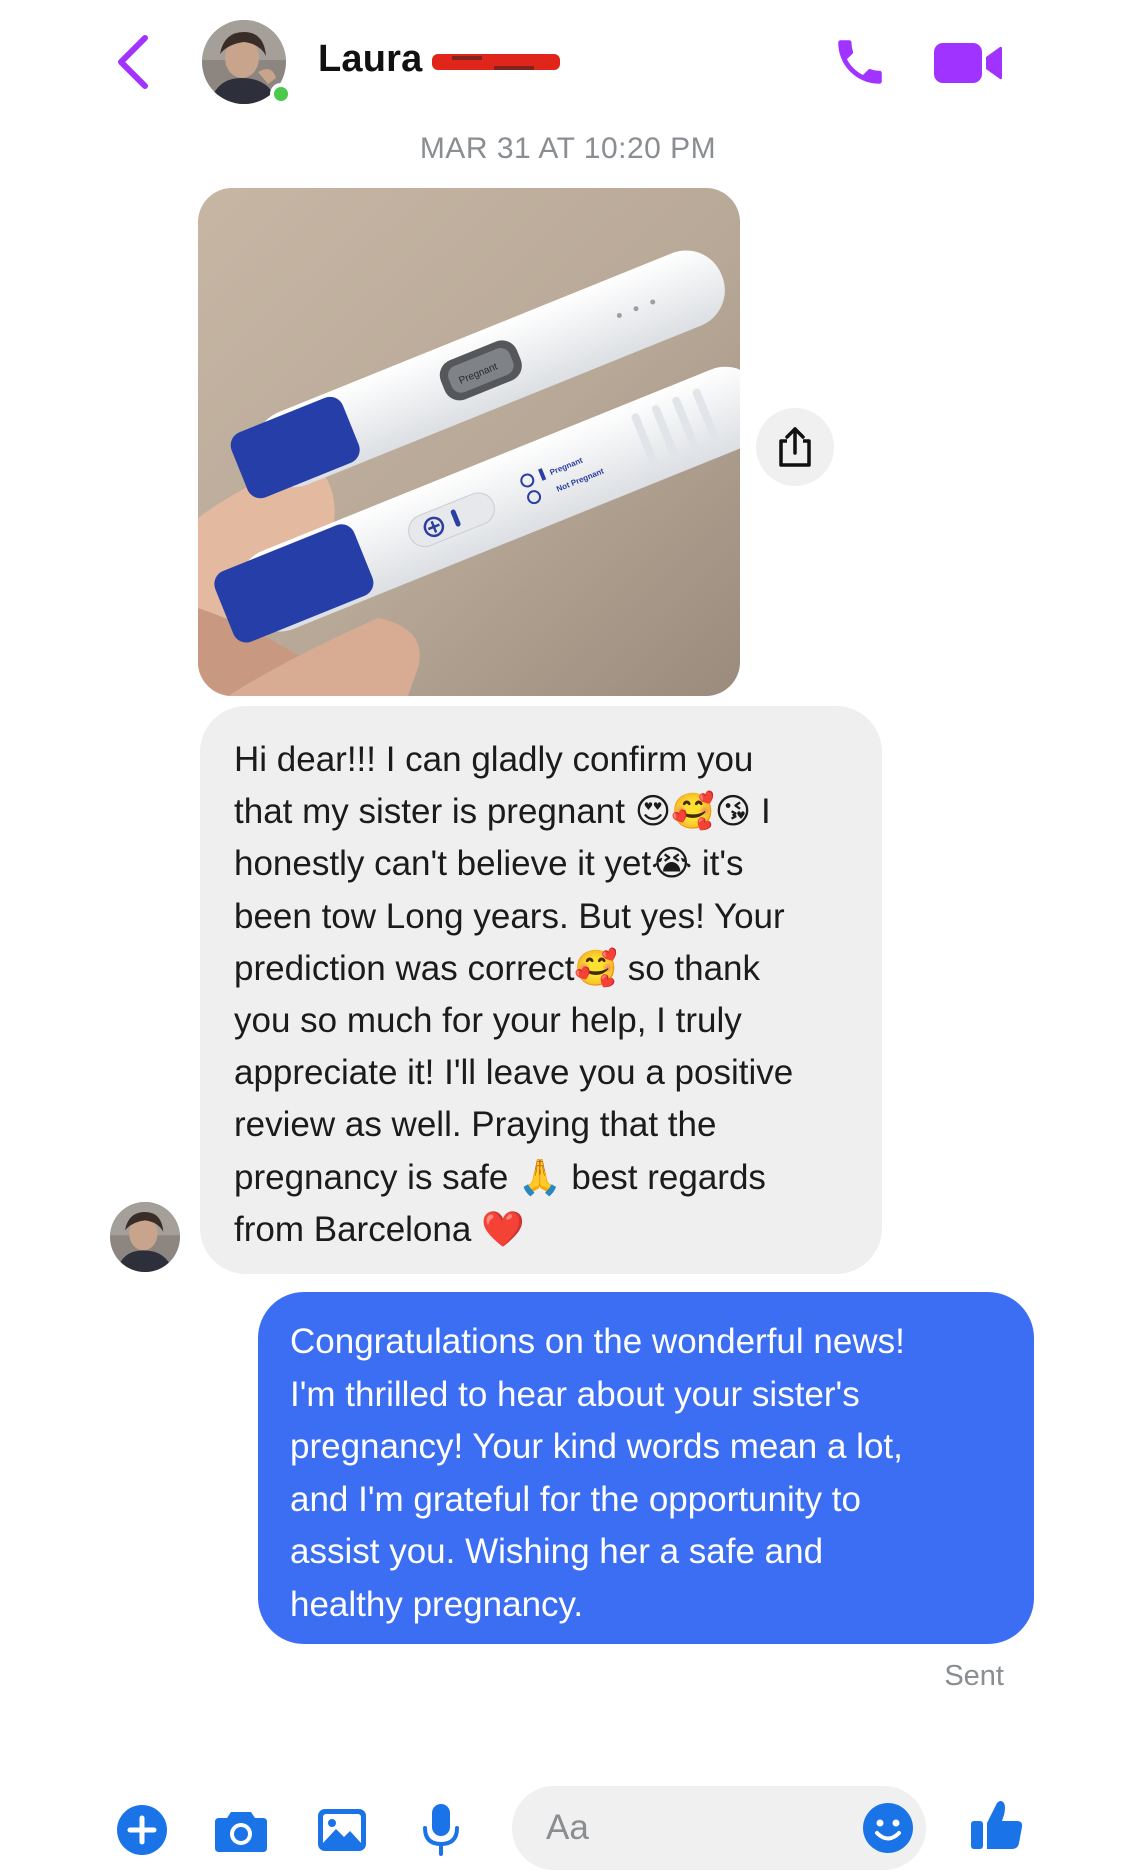 This screenshot has height=1872, width=1136. What do you see at coordinates (974, 1676) in the screenshot?
I see `sent-status: Sent` at bounding box center [974, 1676].